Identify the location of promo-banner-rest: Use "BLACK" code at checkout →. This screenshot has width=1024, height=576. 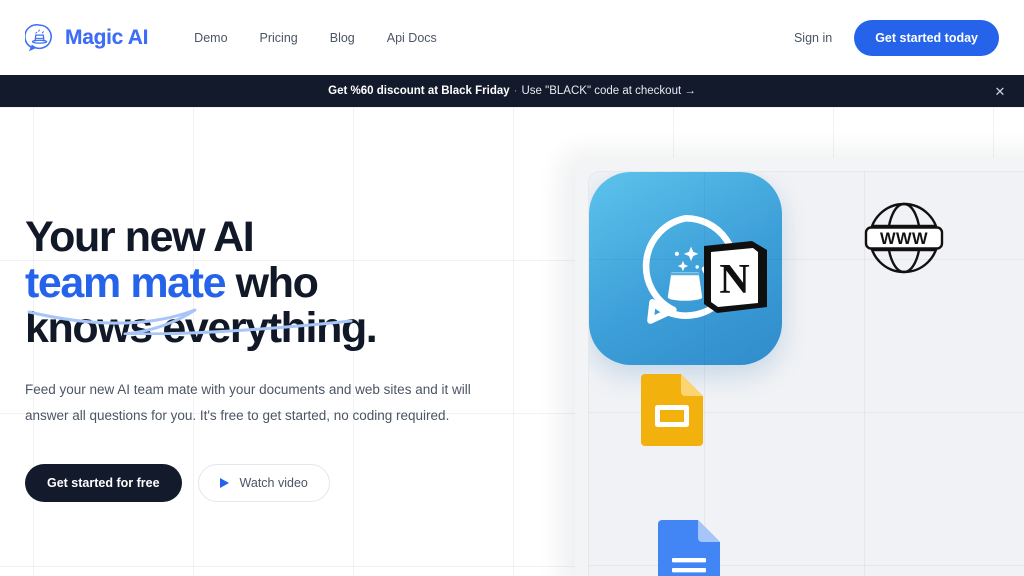
(608, 91).